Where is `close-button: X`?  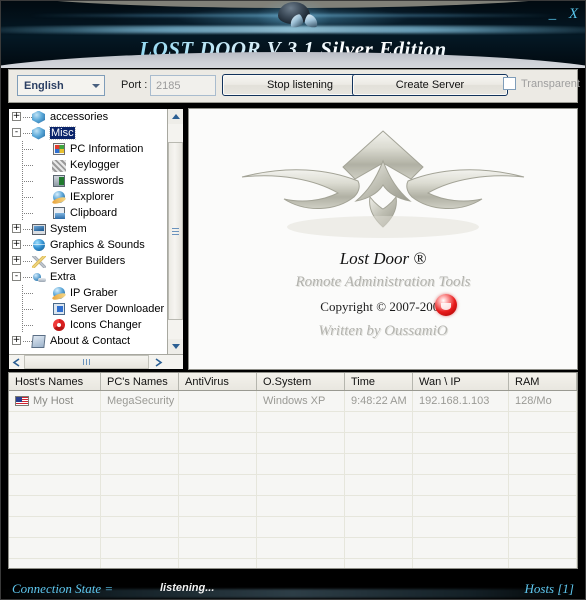
close-button: X is located at coordinates (573, 14).